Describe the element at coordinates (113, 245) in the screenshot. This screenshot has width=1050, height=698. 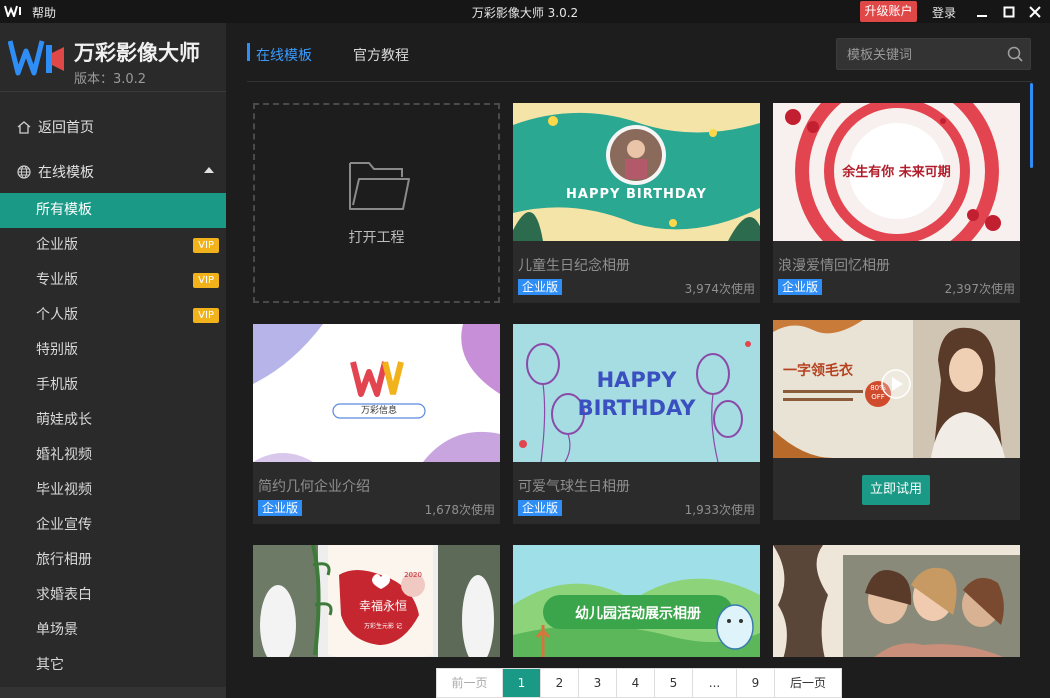
I see `category-item-enterprise: 企业版 VIP` at that location.